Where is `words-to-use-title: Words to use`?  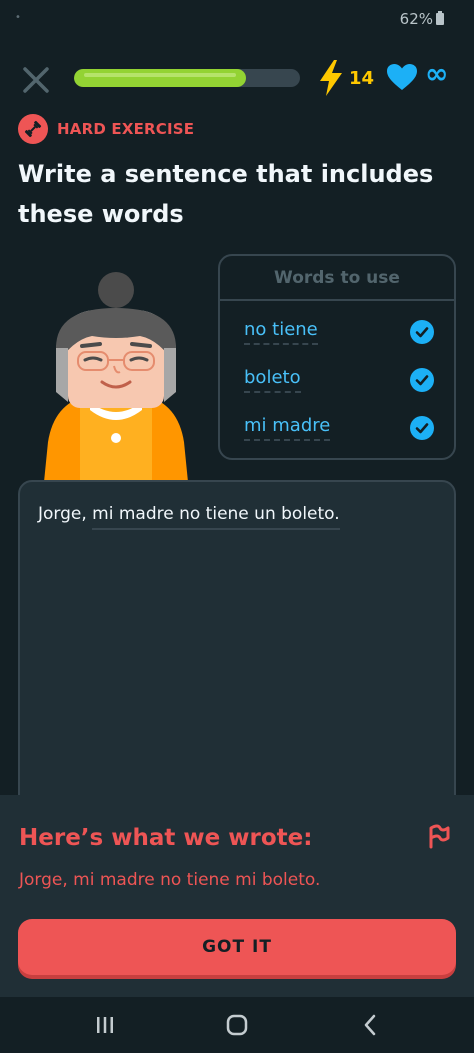
words-to-use-title: Words to use is located at coordinates (337, 278).